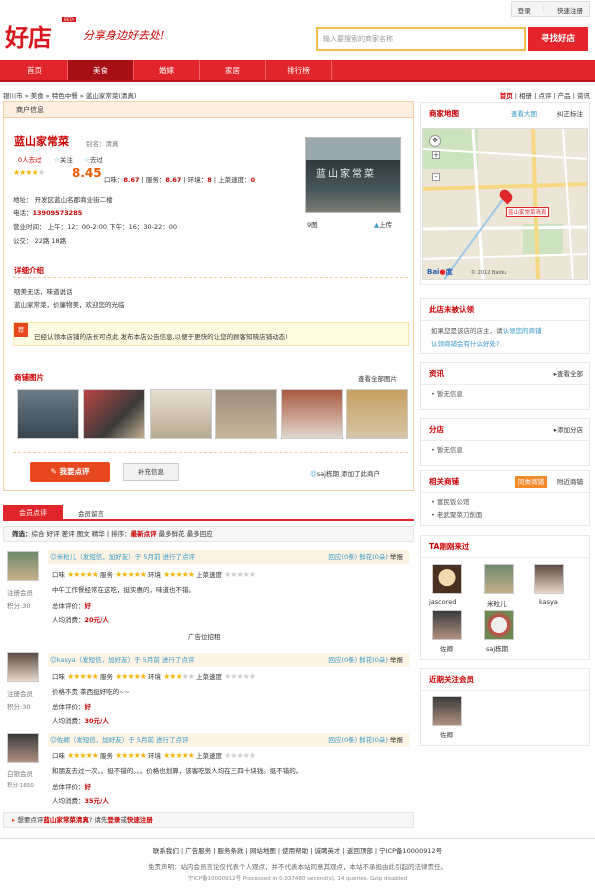  I want to click on login-prompt: ▸ 想要点评蓝山家常菜清真? 请先登录或快速注册, so click(208, 820).